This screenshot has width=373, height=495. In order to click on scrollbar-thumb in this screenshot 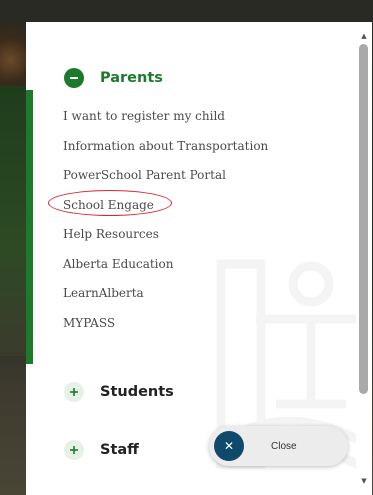, I will do `click(363, 219)`.